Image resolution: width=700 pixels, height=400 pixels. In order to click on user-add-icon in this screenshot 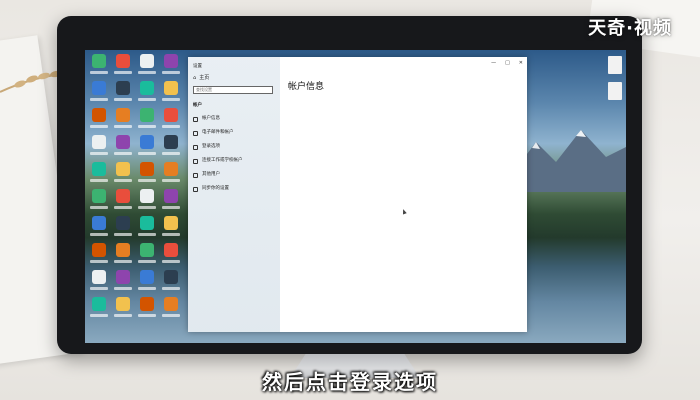, I will do `click(195, 175)`.